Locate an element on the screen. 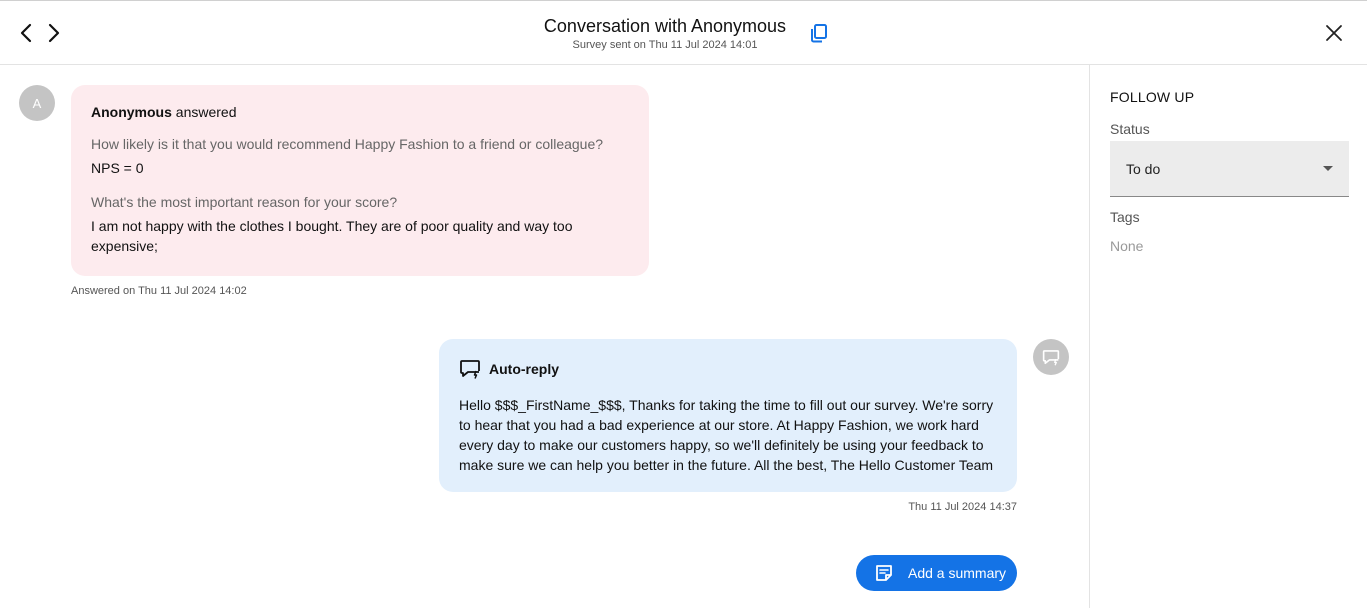 The height and width of the screenshot is (608, 1367). answer-heading: Anonymous answered is located at coordinates (360, 112).